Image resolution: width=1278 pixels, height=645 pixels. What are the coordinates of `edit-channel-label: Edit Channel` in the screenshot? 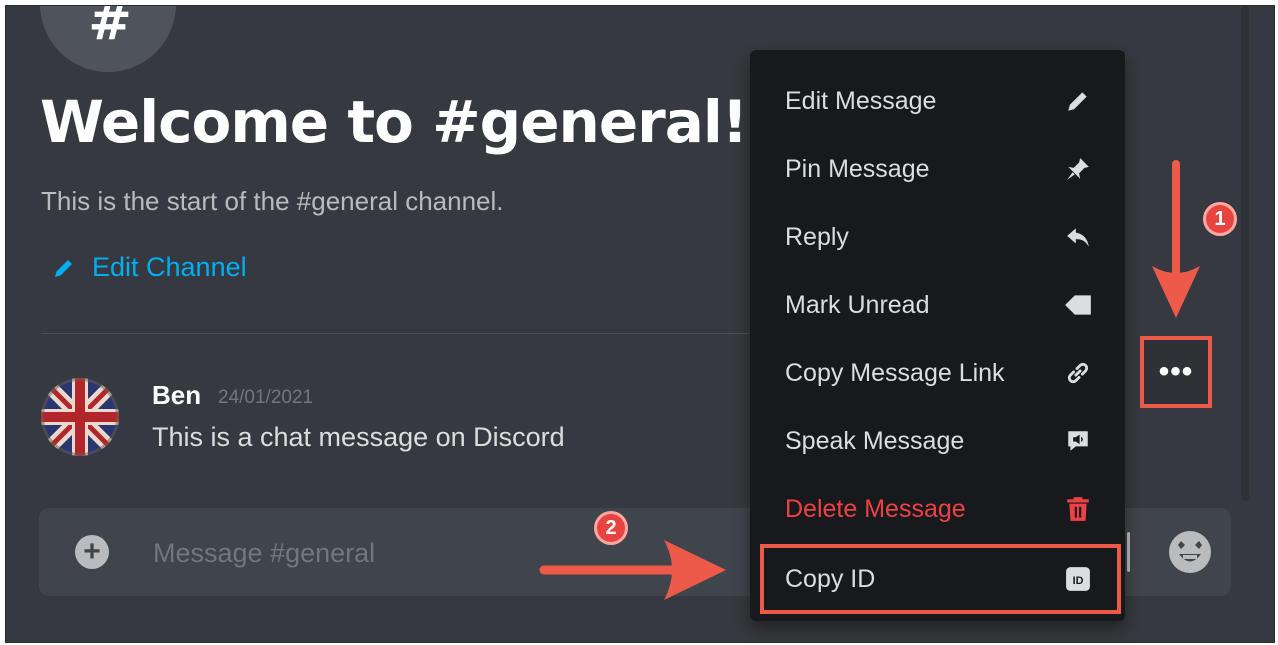 It's located at (169, 267).